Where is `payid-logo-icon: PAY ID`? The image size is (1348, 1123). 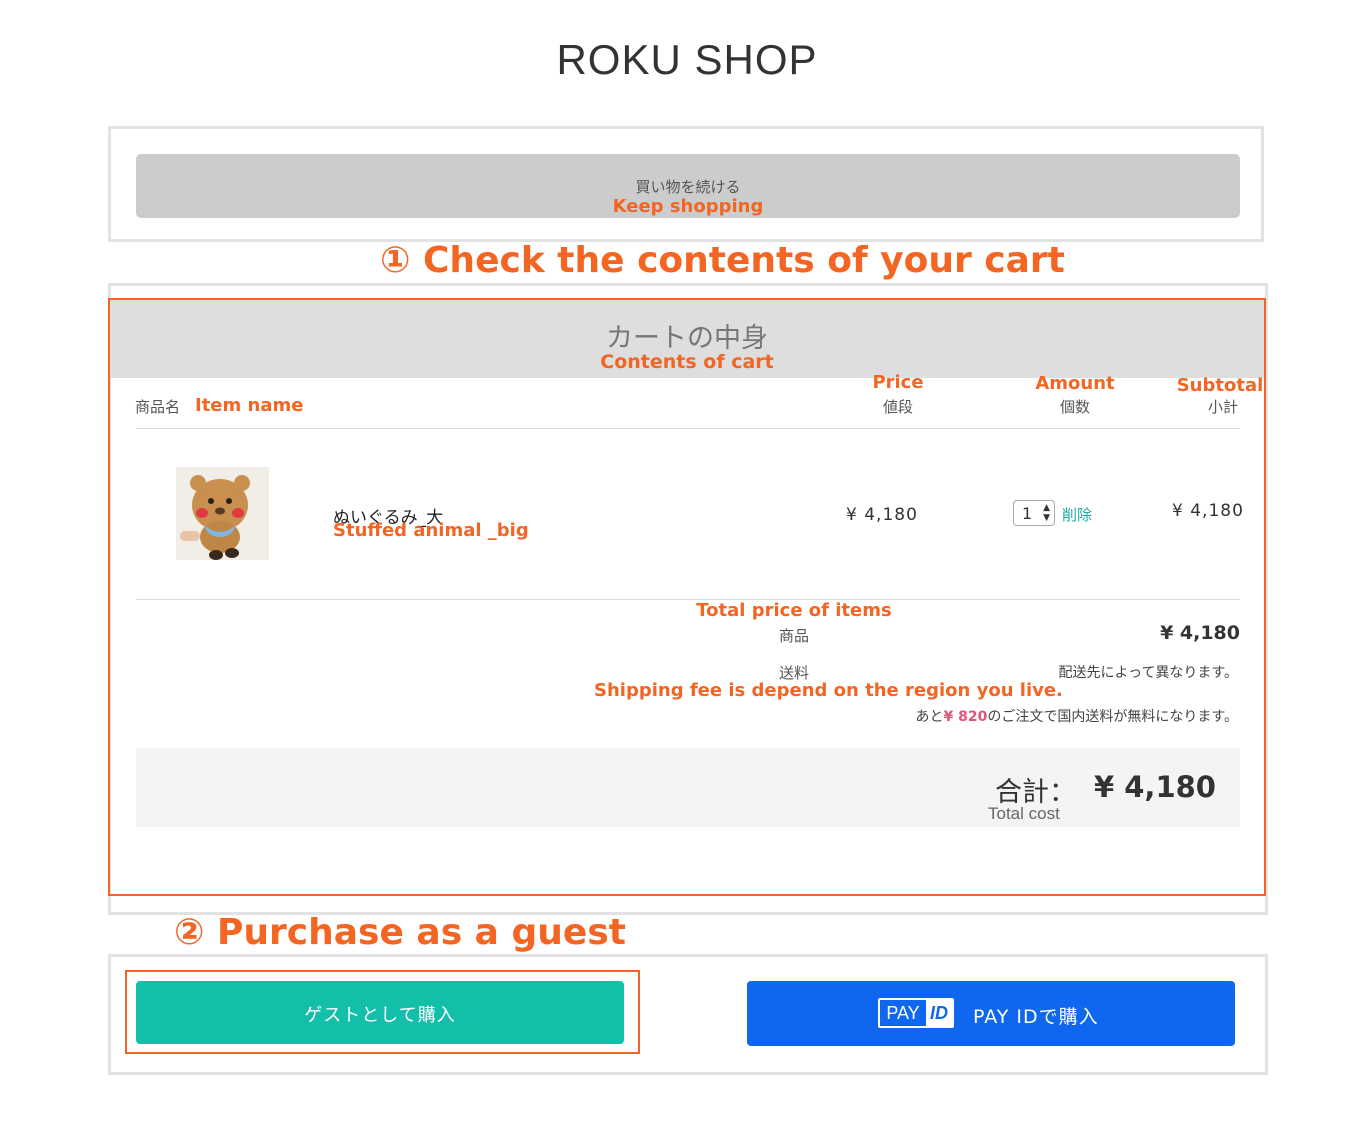
payid-logo-icon: PAY ID is located at coordinates (916, 1013).